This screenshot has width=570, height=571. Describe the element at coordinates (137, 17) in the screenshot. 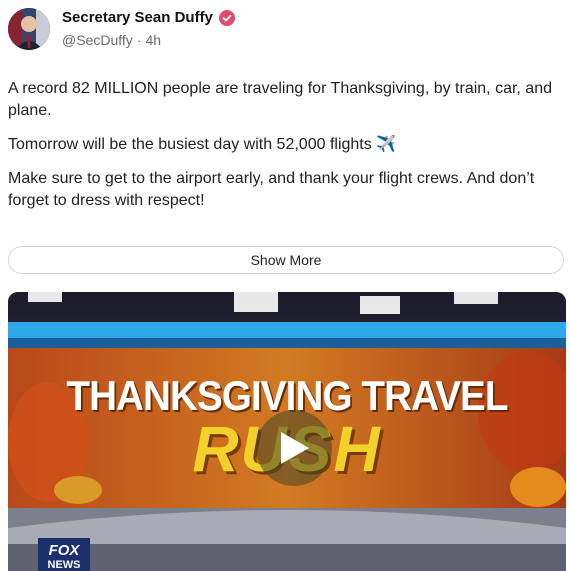

I see `author-name: Secretary Sean Duffy` at that location.